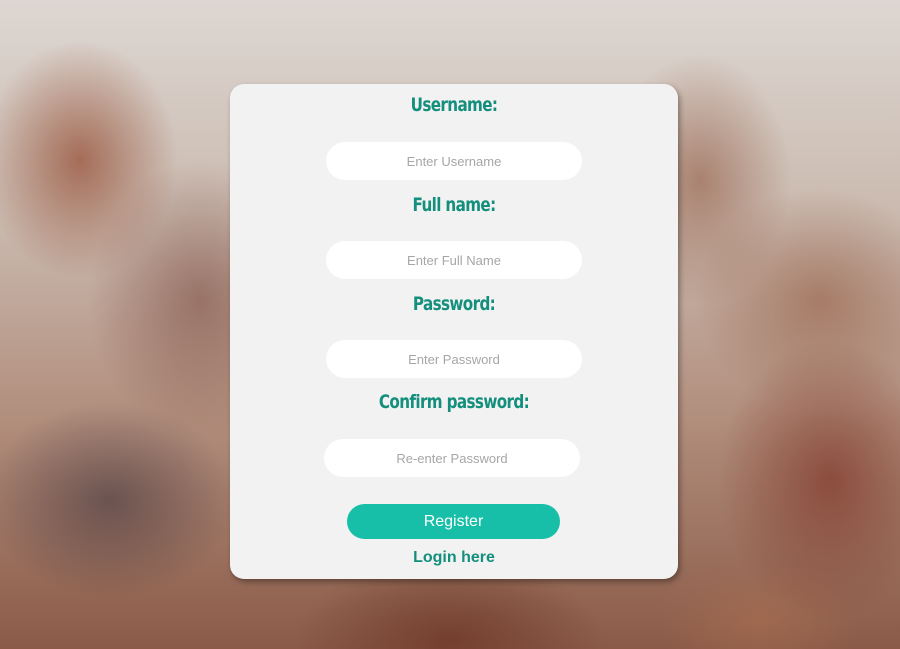 The image size is (900, 649). I want to click on login-link: Login here, so click(454, 558).